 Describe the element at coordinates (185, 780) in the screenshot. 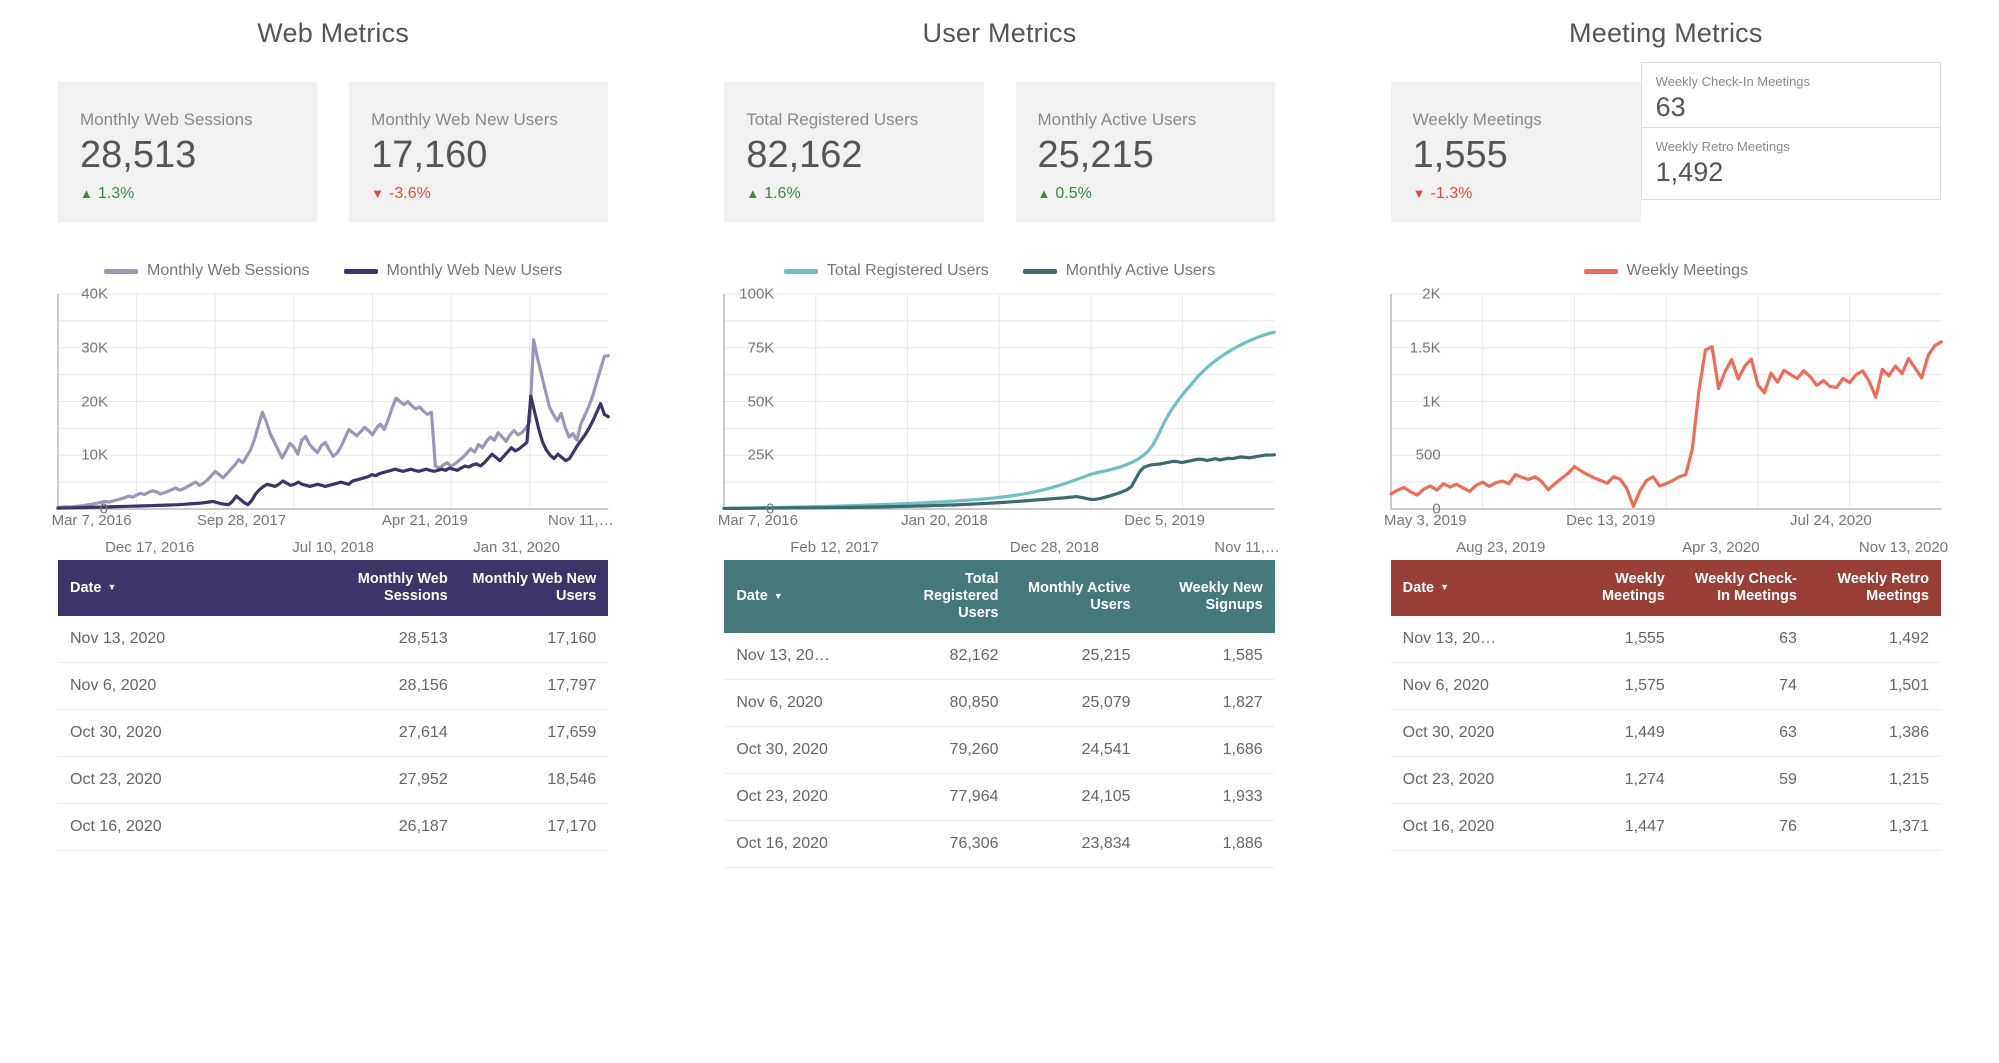

I see `cell-date: Oct 23, 2020` at that location.